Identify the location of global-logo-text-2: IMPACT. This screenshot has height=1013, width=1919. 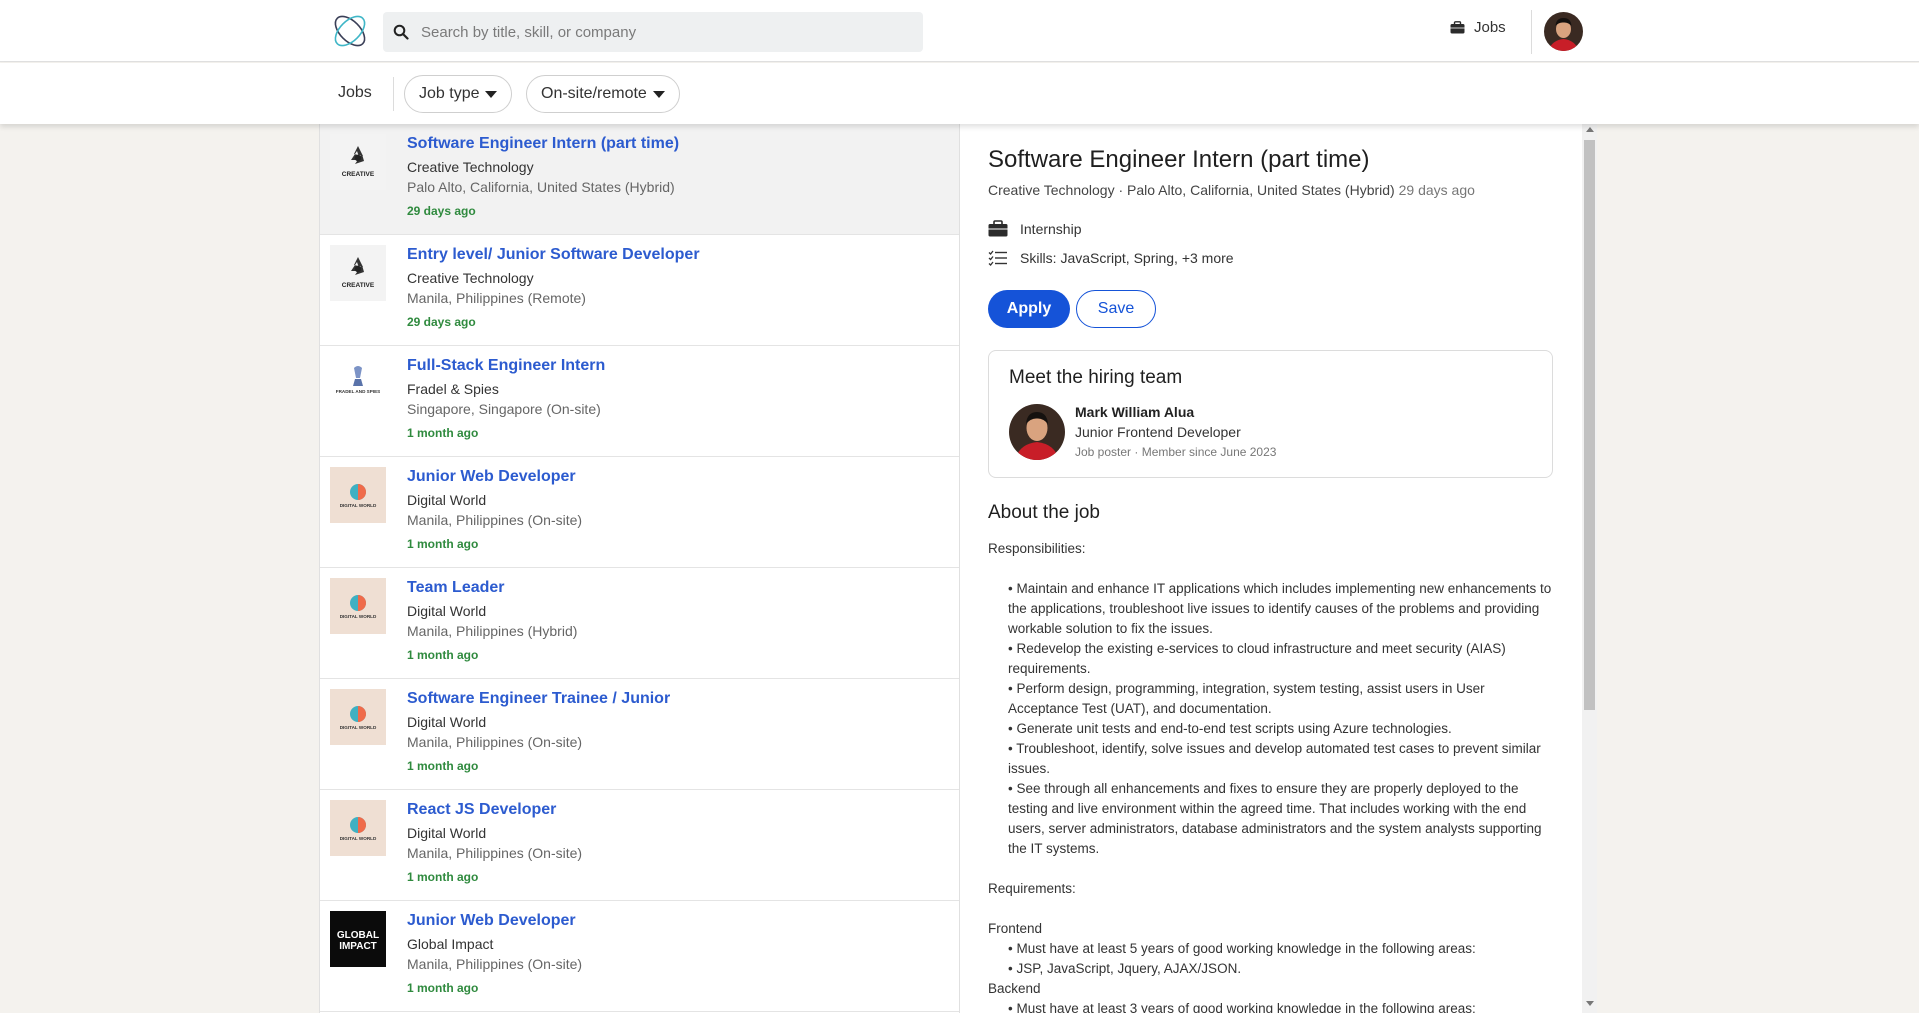
(358, 946).